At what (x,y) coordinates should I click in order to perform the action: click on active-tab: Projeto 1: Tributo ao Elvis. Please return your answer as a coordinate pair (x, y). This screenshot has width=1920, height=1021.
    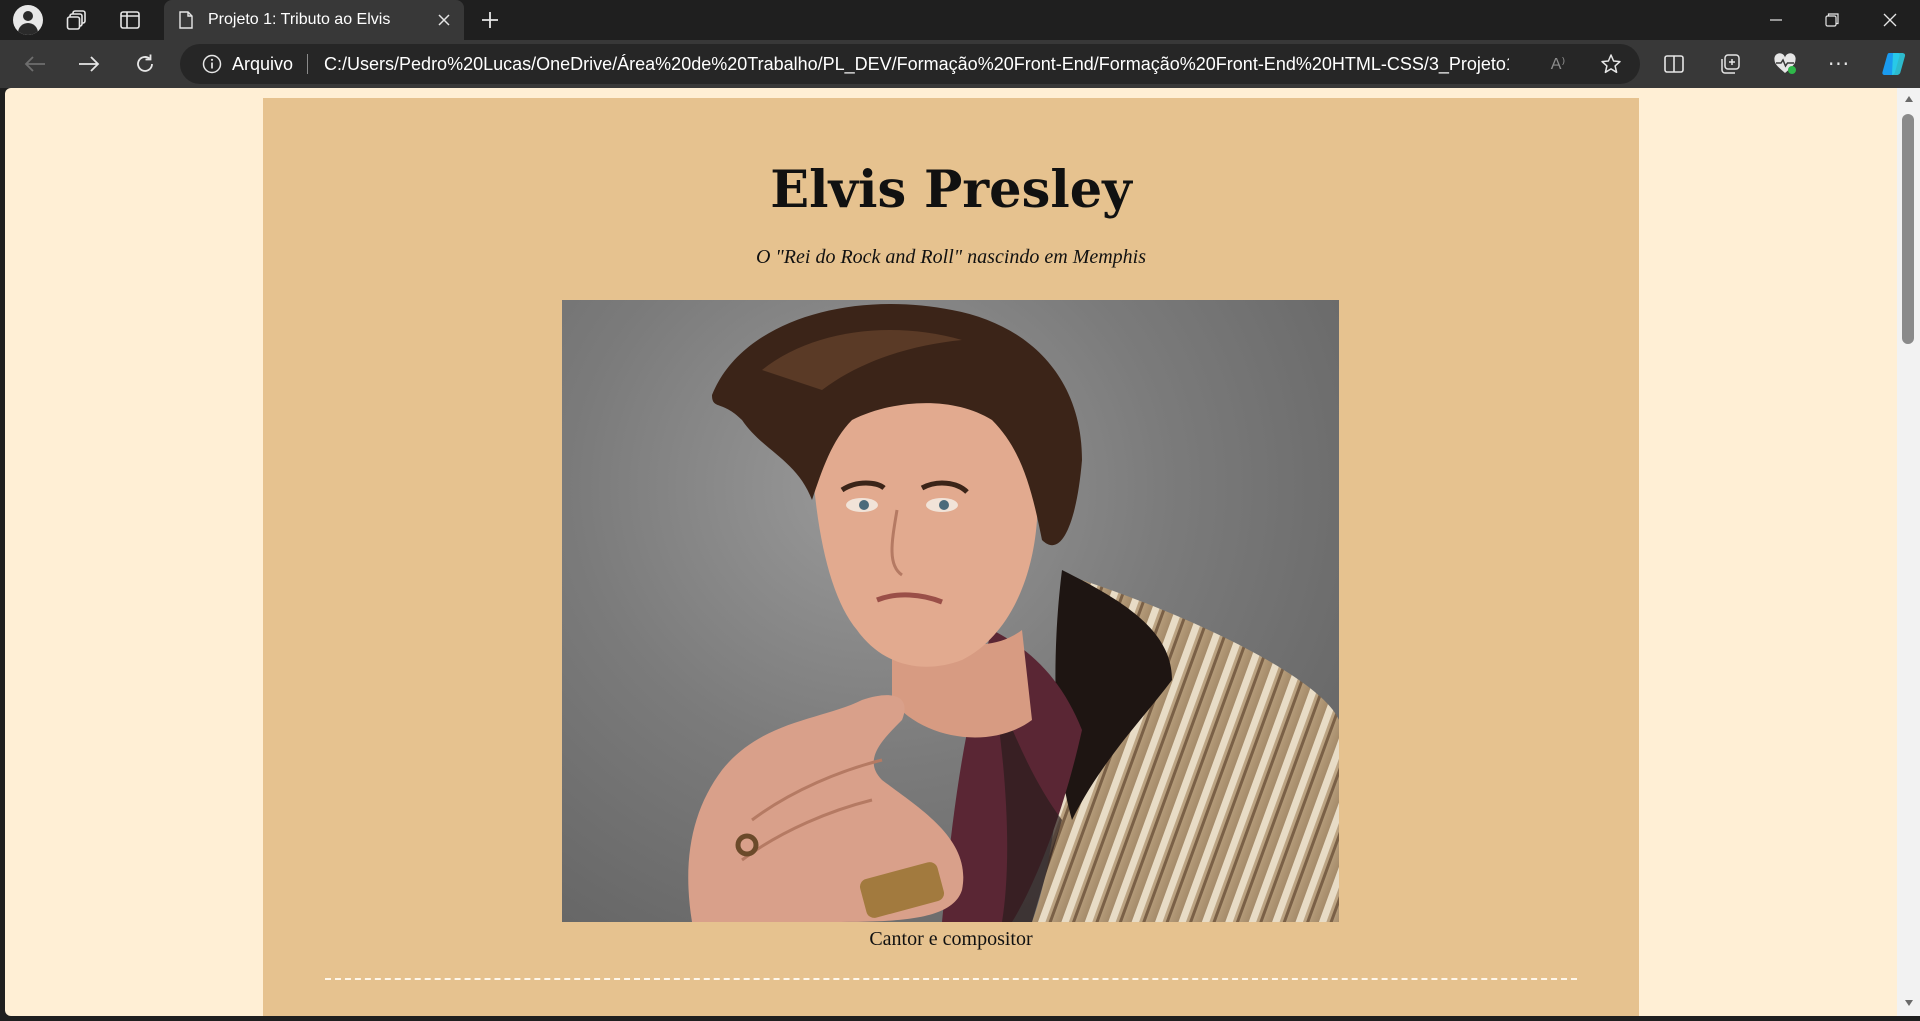
    Looking at the image, I should click on (314, 20).